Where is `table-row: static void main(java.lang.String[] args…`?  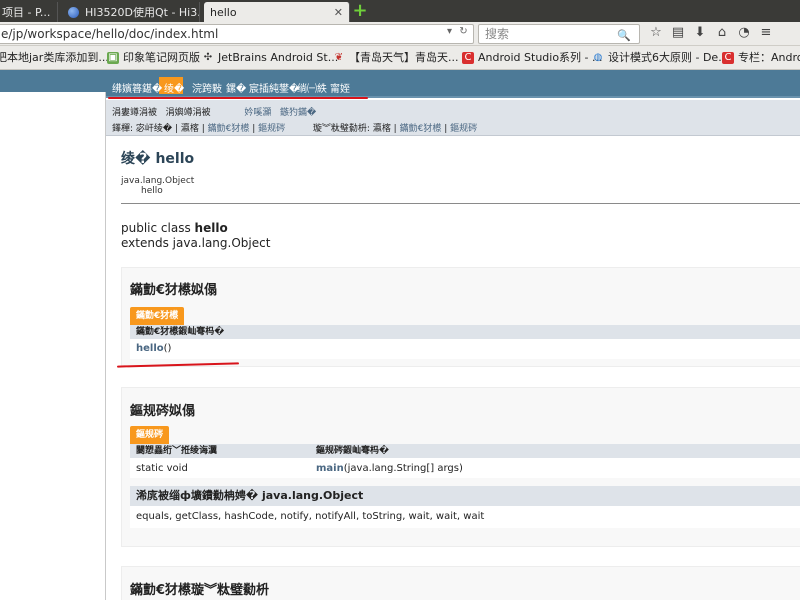 table-row: static void main(java.lang.String[] args… is located at coordinates (465, 468).